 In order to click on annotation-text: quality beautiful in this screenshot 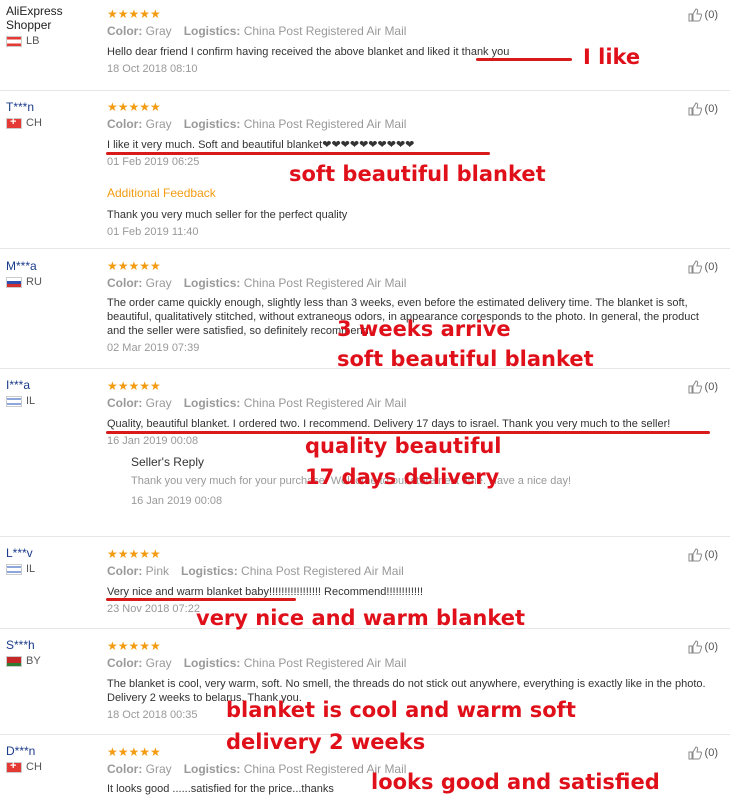, I will do `click(403, 446)`.